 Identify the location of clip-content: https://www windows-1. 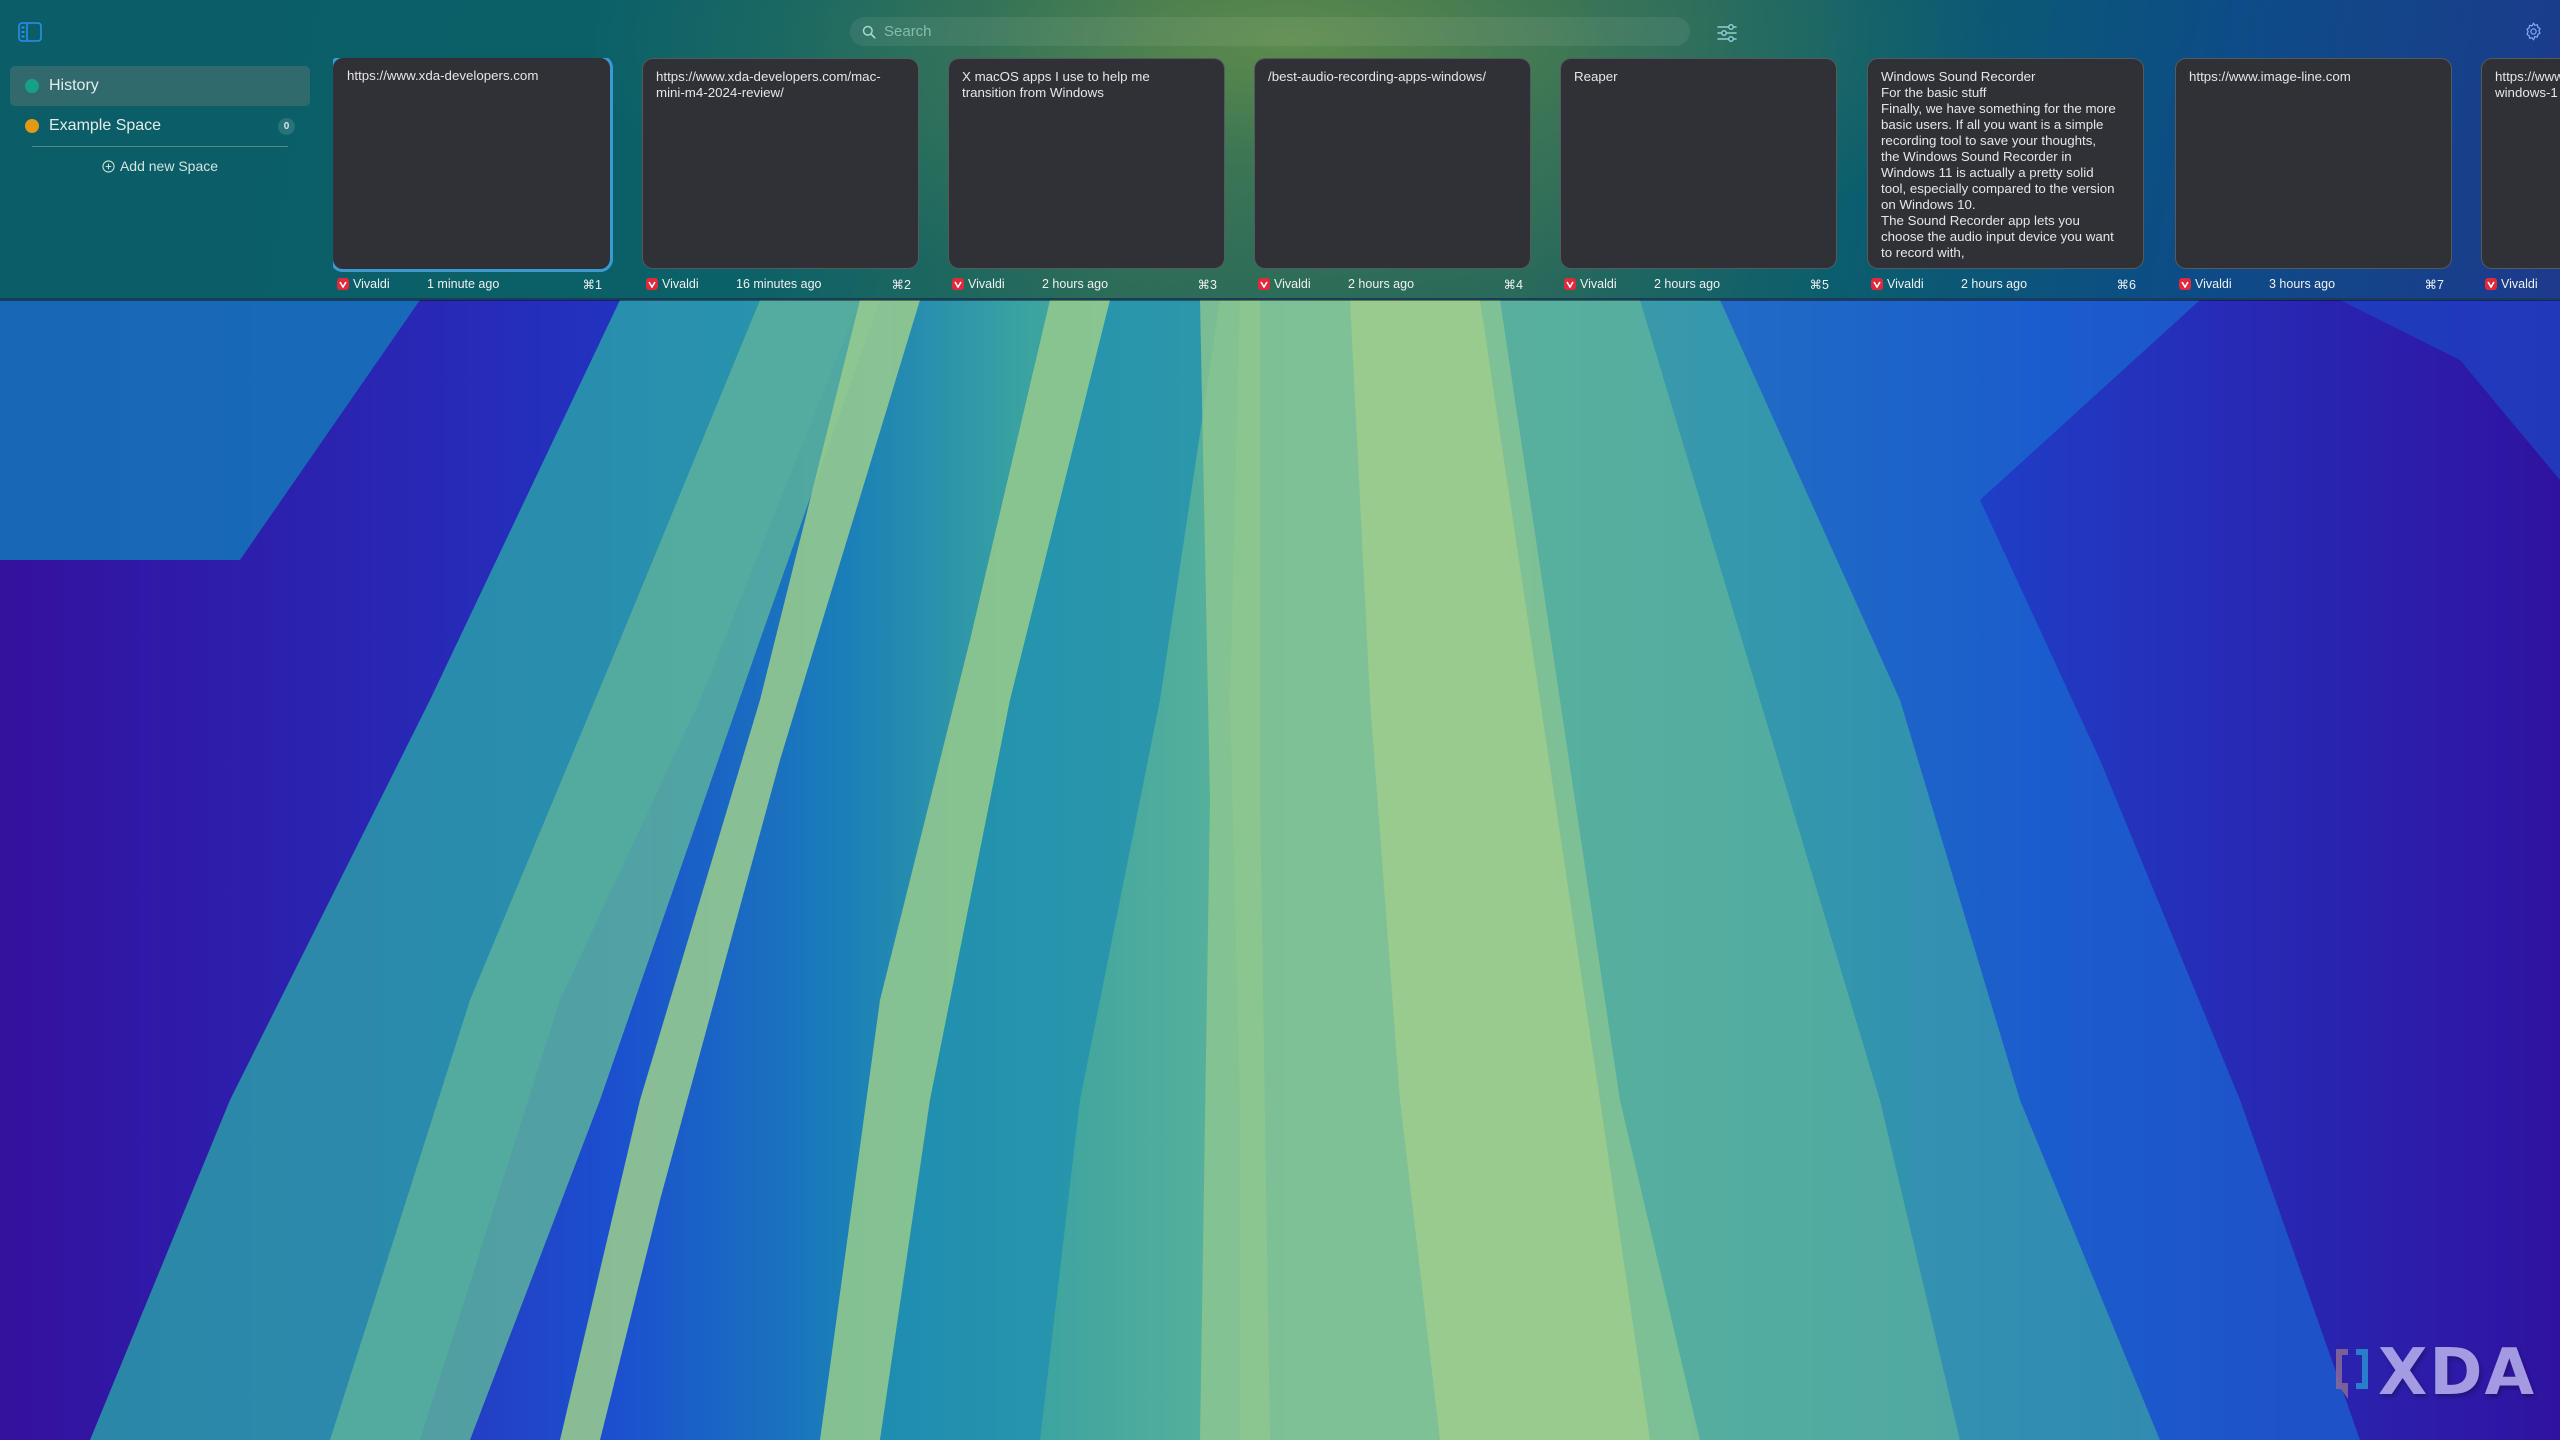
(2527, 84).